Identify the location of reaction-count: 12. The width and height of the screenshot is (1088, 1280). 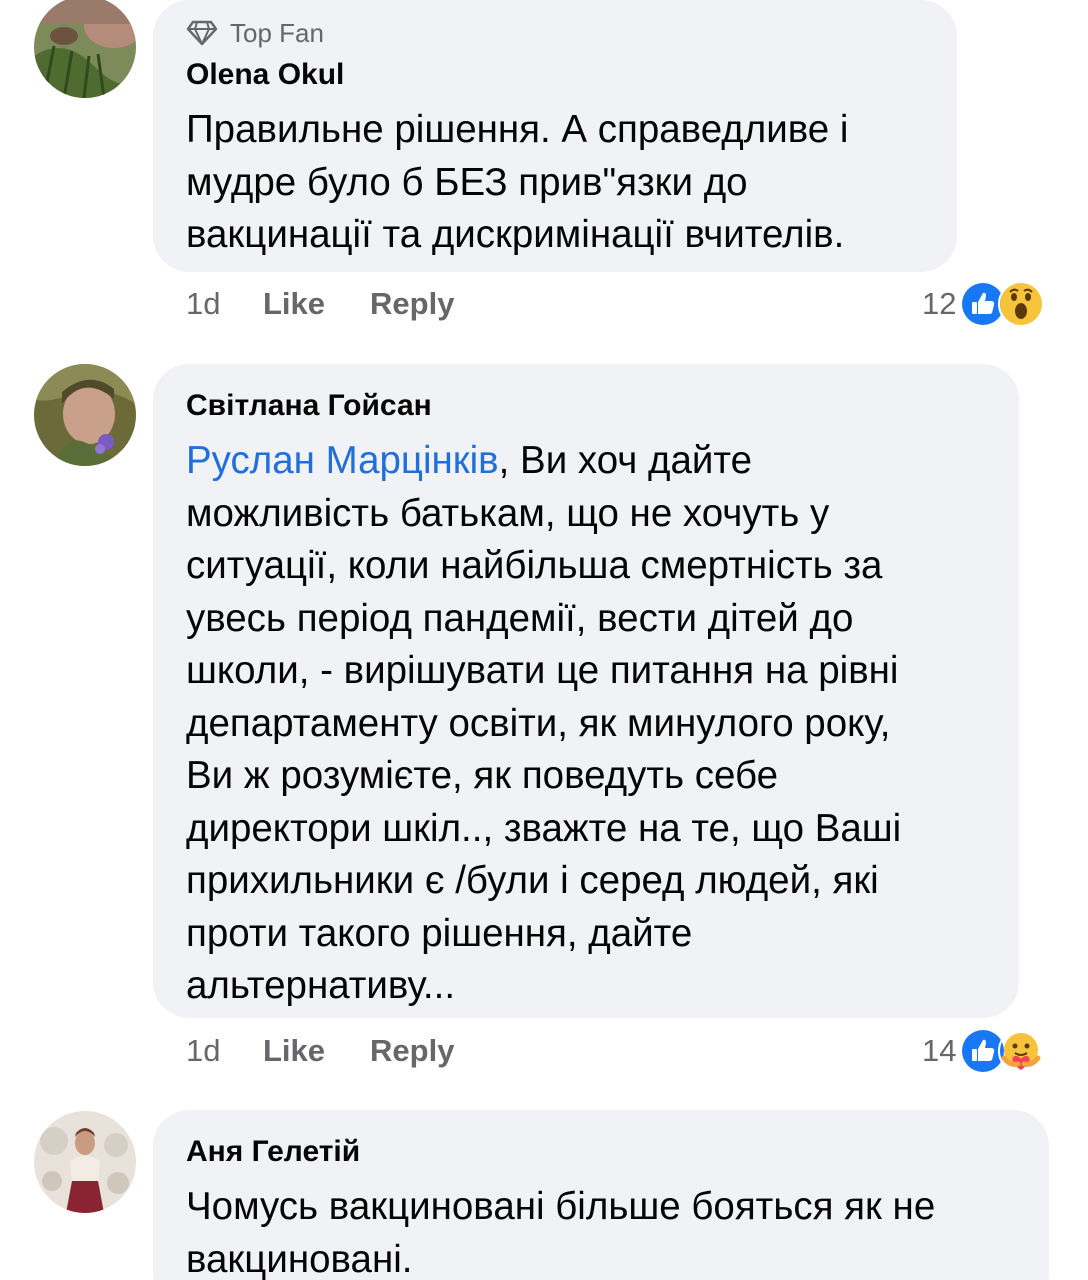
(939, 303).